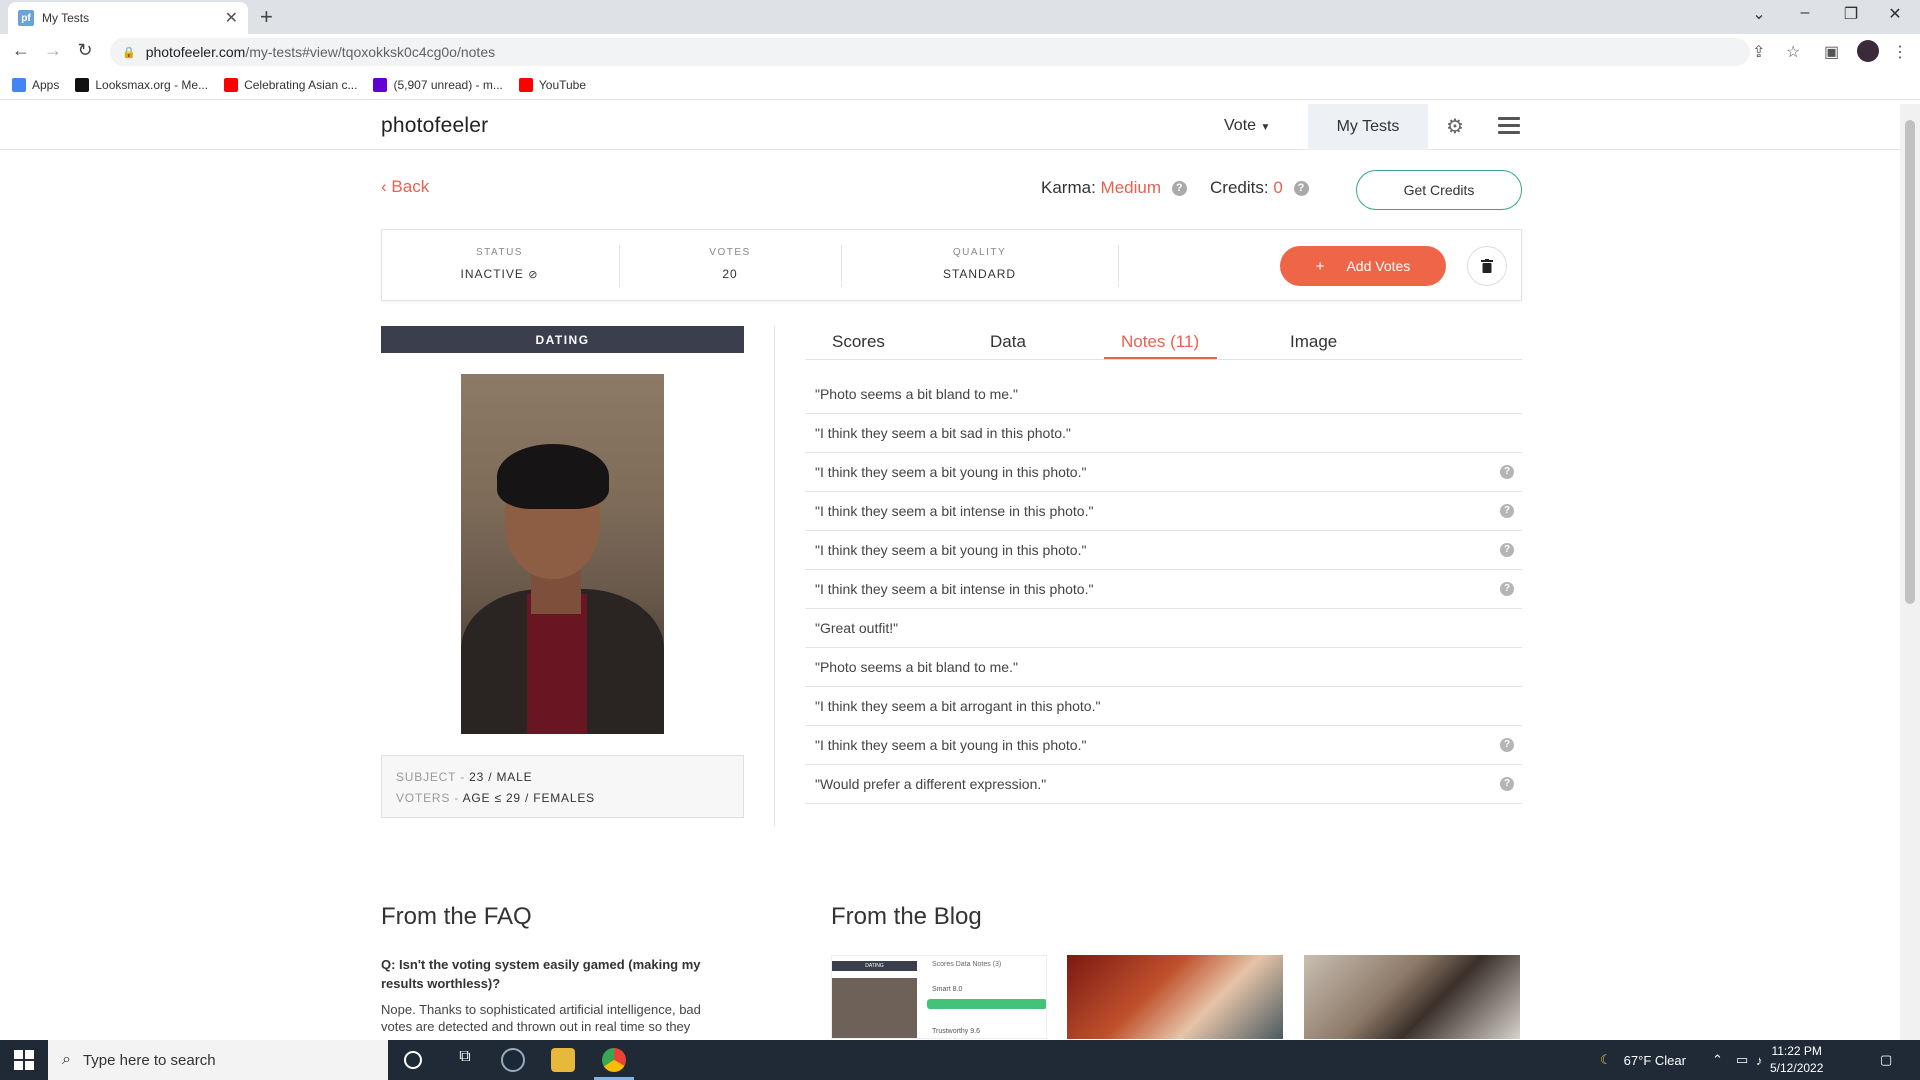 Image resolution: width=1920 pixels, height=1080 pixels. What do you see at coordinates (1793, 52) in the screenshot?
I see `bookmark-star-icon: ☆` at bounding box center [1793, 52].